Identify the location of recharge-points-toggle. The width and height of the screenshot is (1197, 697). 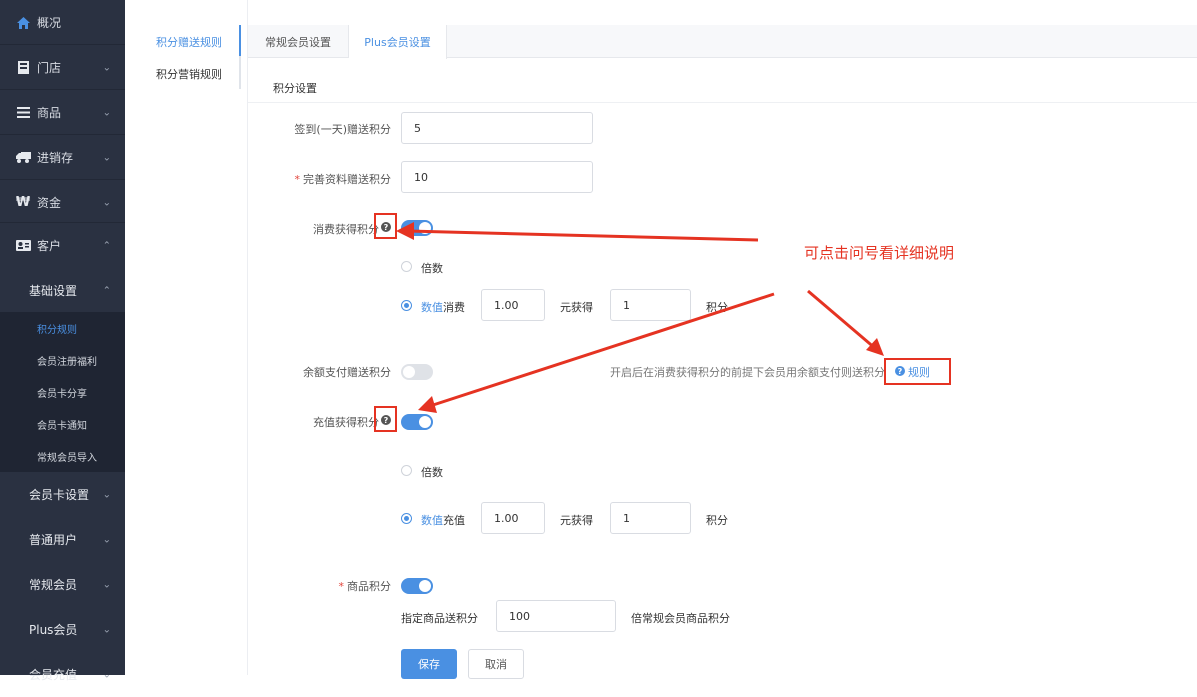
(417, 422).